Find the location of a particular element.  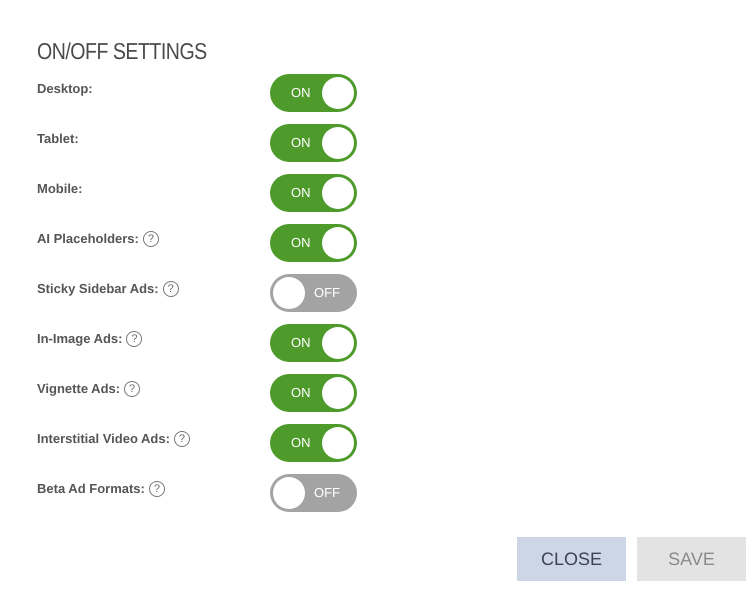

dialog-button: CLOSE is located at coordinates (571, 559).